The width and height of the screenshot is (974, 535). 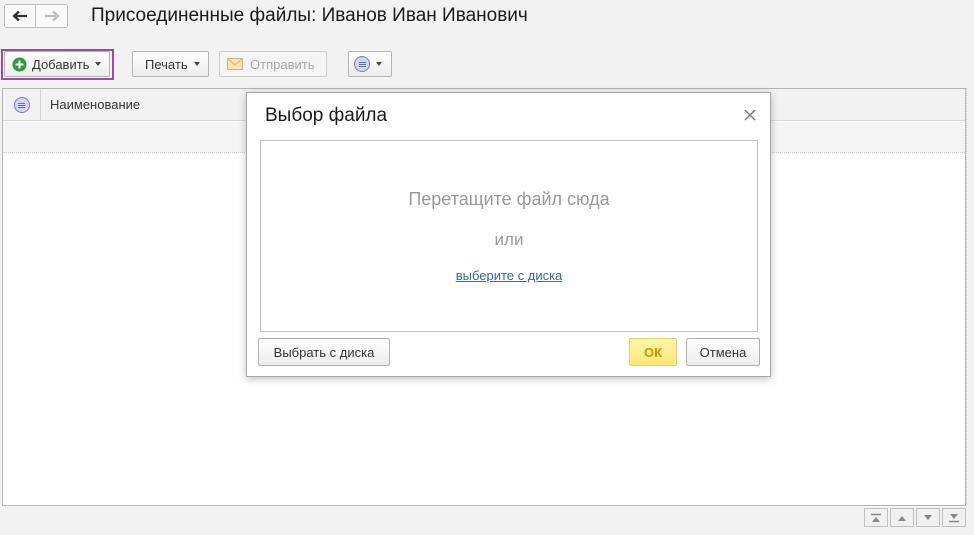 I want to click on arrow-left-icon, so click(x=19, y=16).